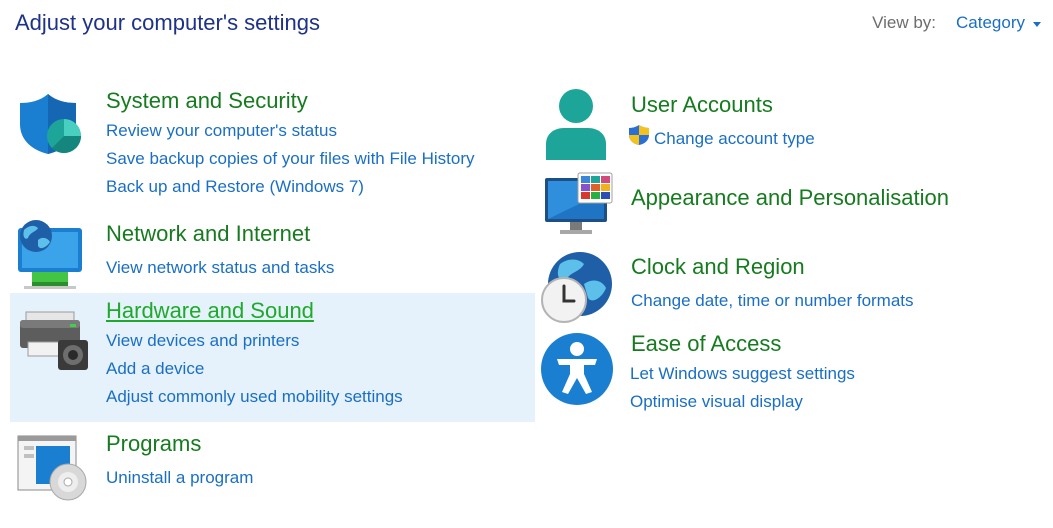  I want to click on view-by-dropdown: Category, so click(998, 23).